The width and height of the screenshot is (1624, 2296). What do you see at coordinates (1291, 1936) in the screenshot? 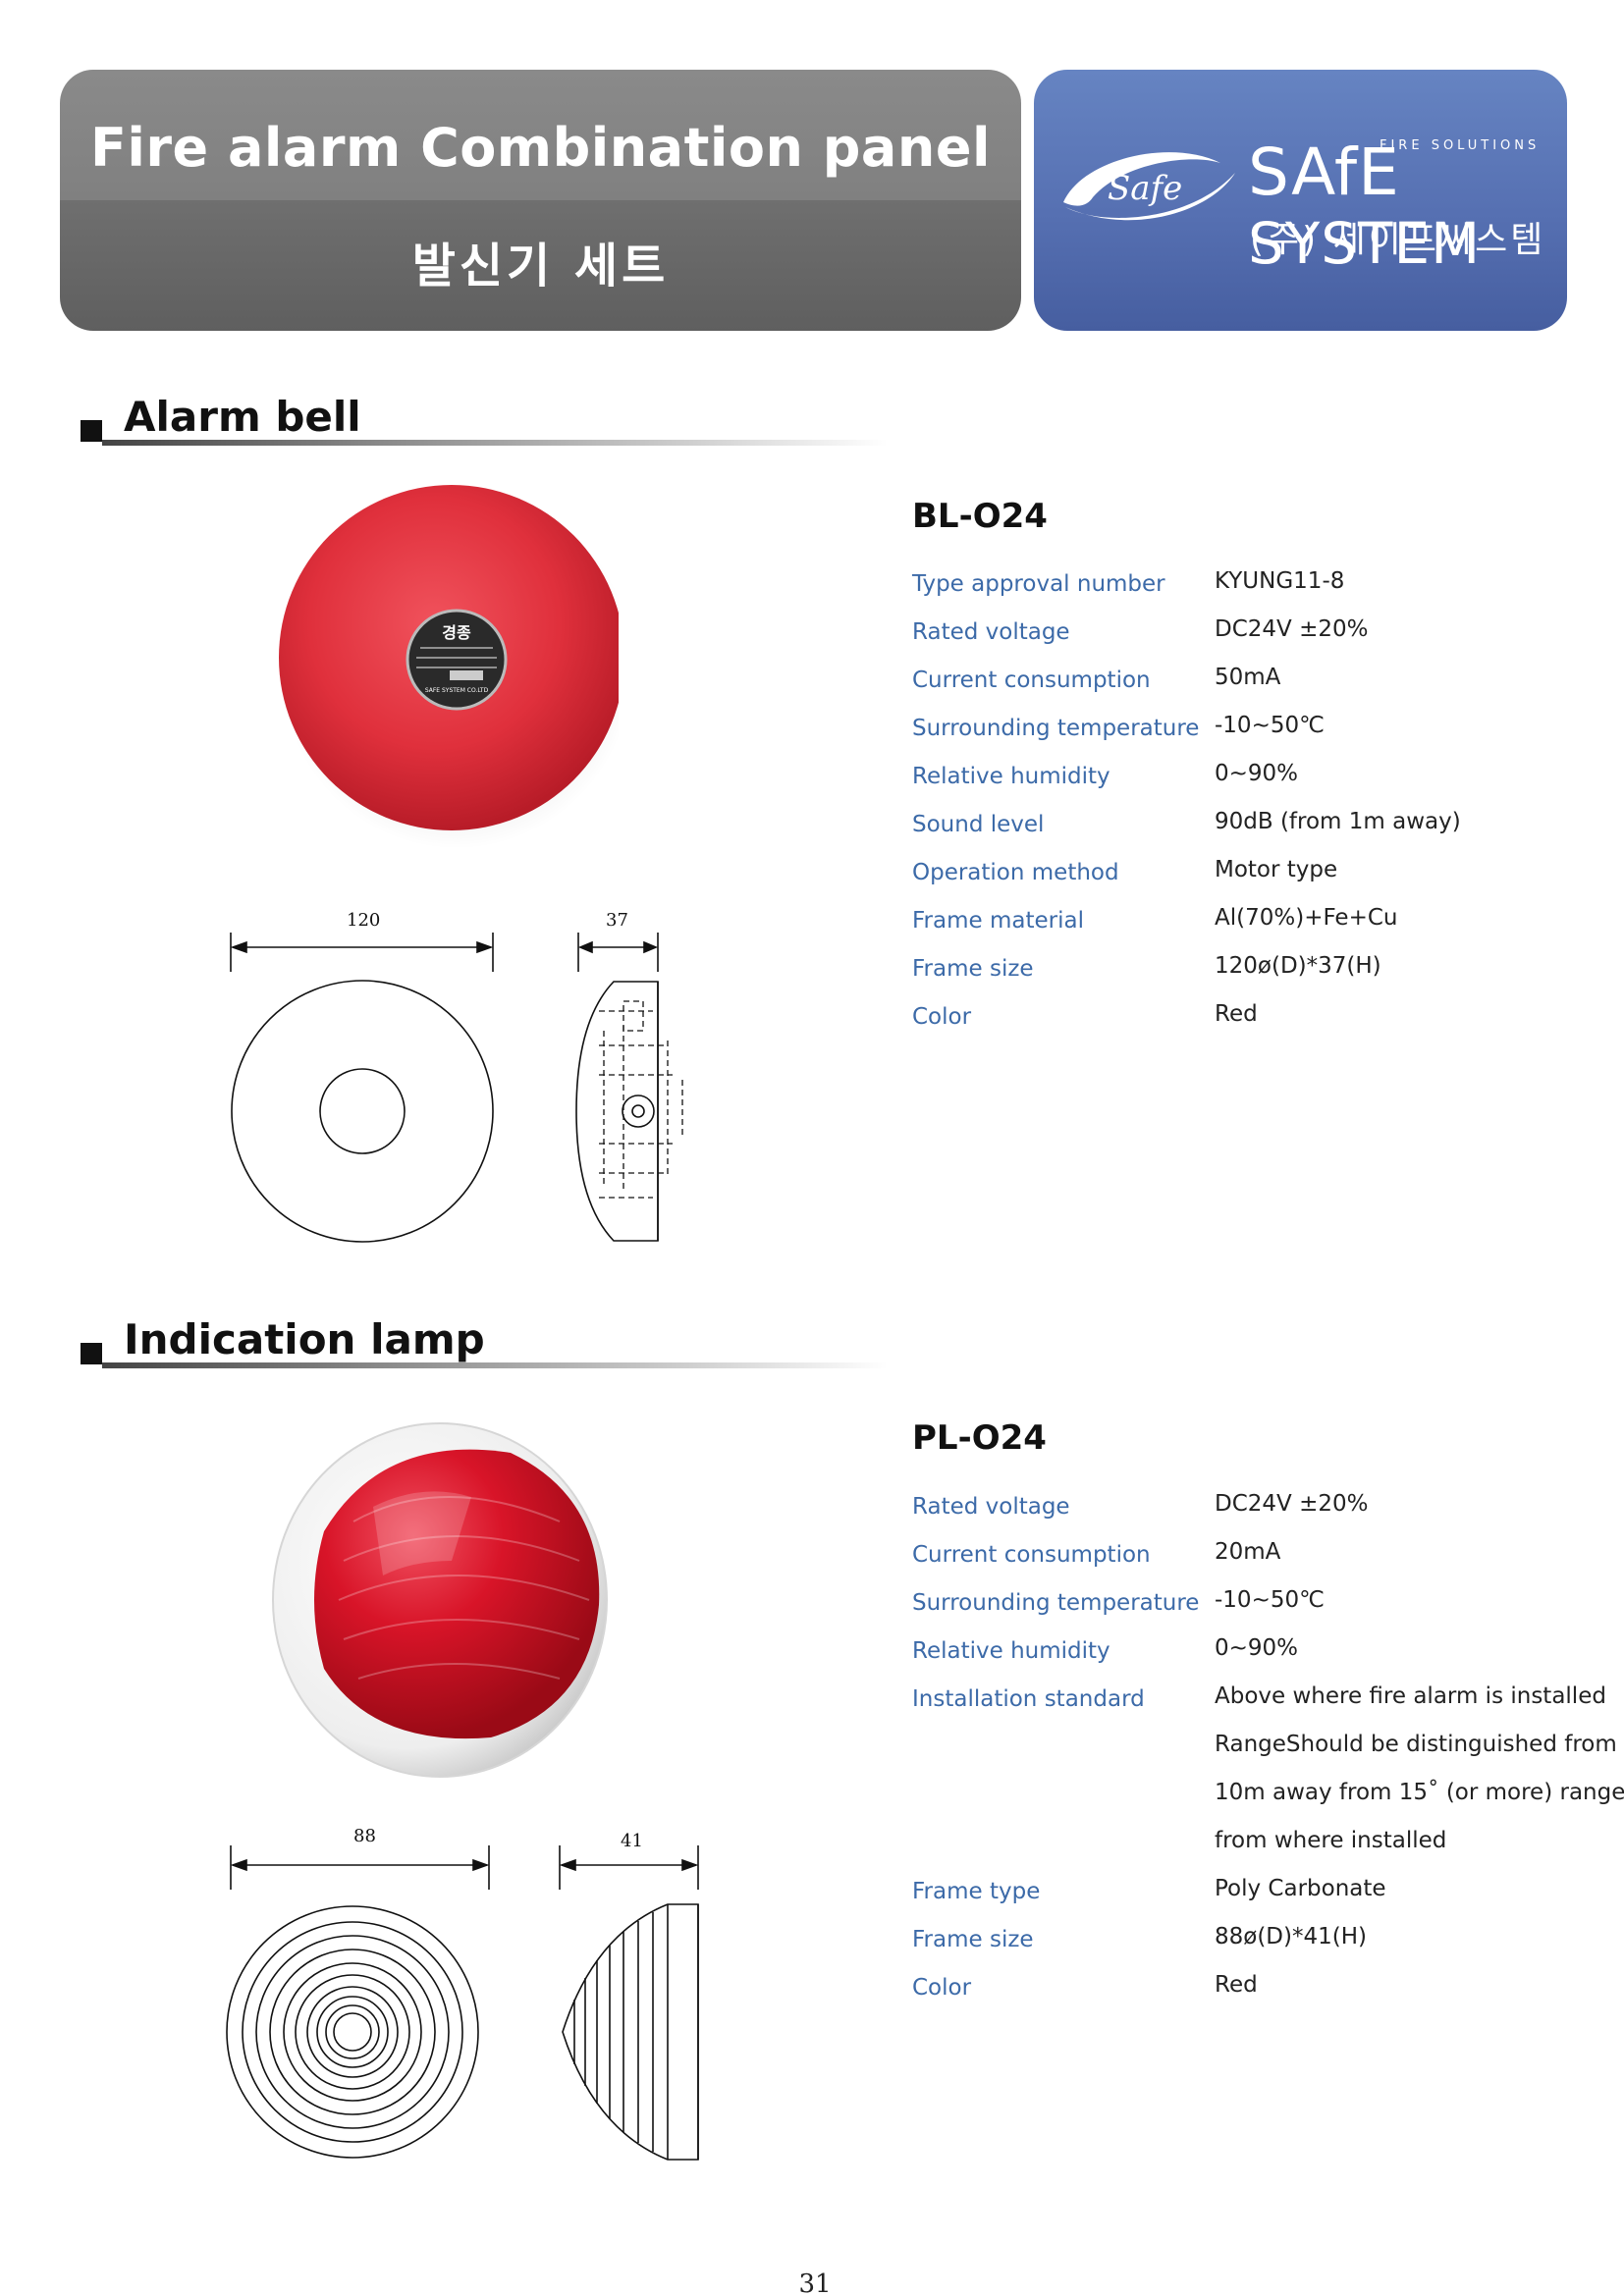
I see `spec-value: 88ø(D)*41(H)` at bounding box center [1291, 1936].